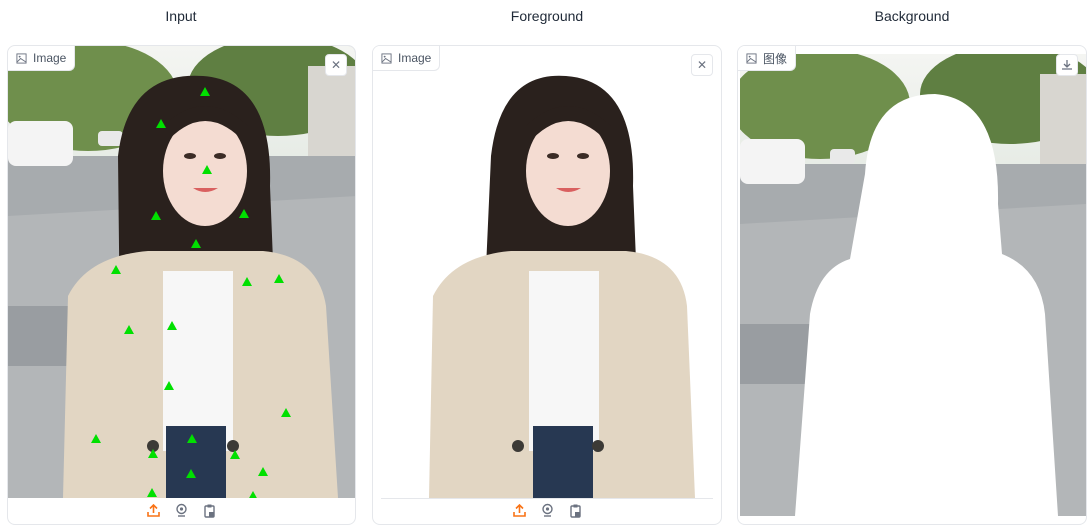  I want to click on foreground-source-toolbar, so click(547, 510).